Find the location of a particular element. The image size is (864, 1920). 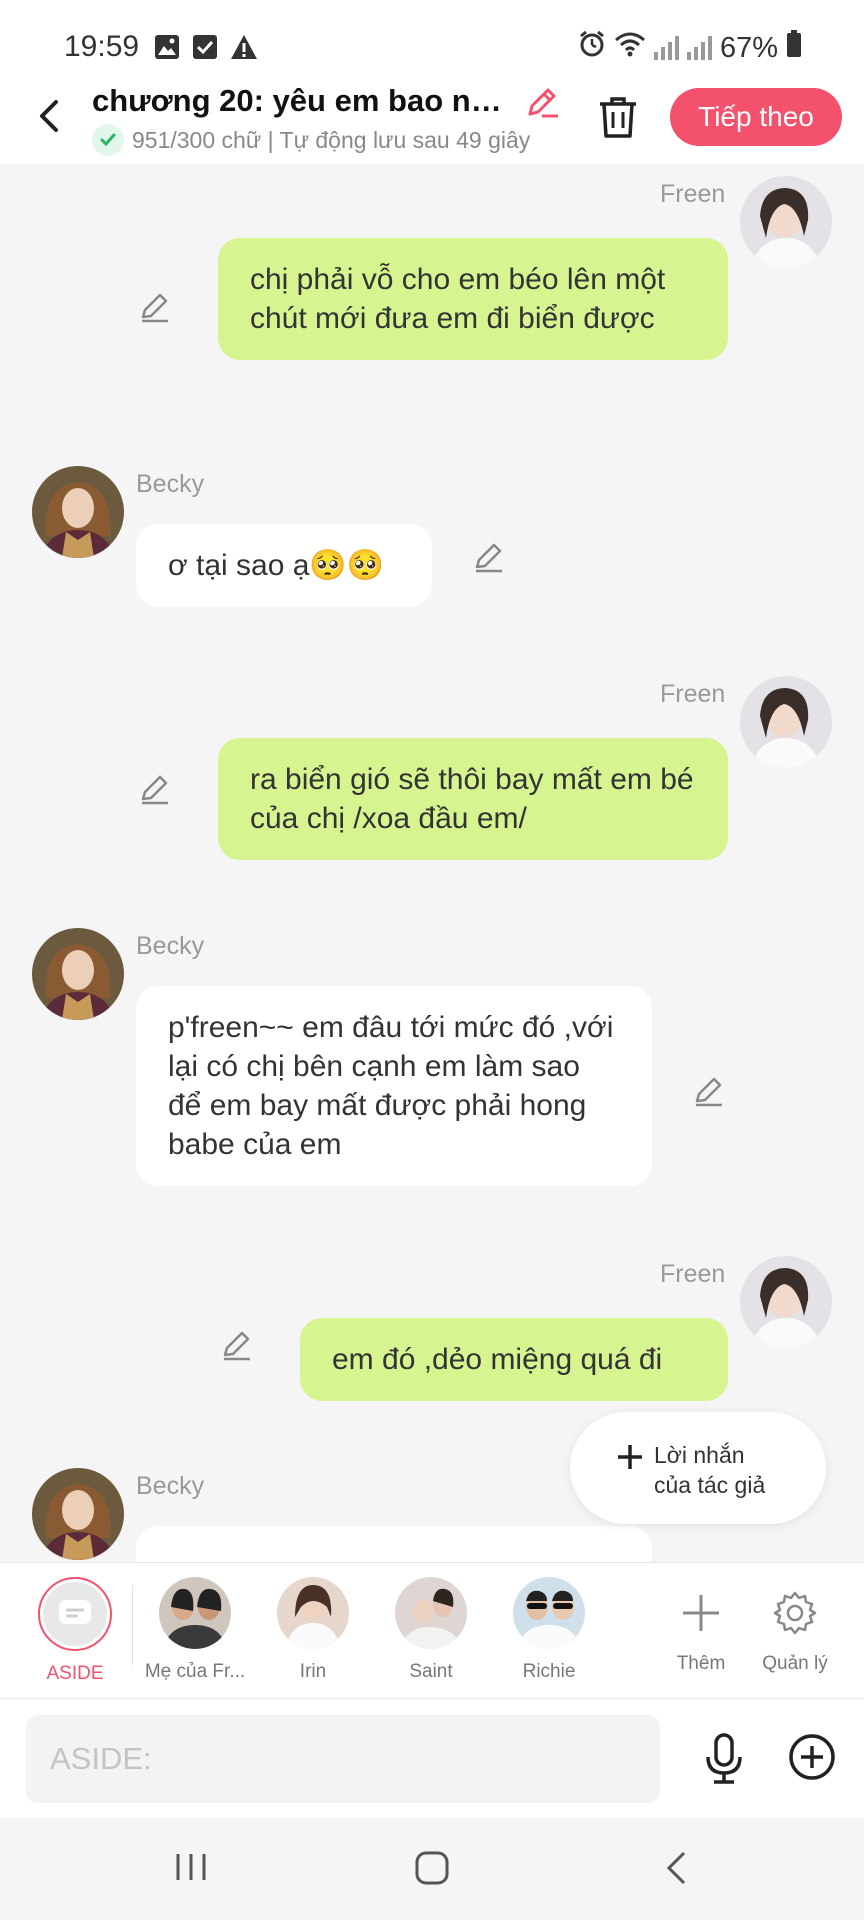

status-bar: 19:59 67% is located at coordinates (432, 39).